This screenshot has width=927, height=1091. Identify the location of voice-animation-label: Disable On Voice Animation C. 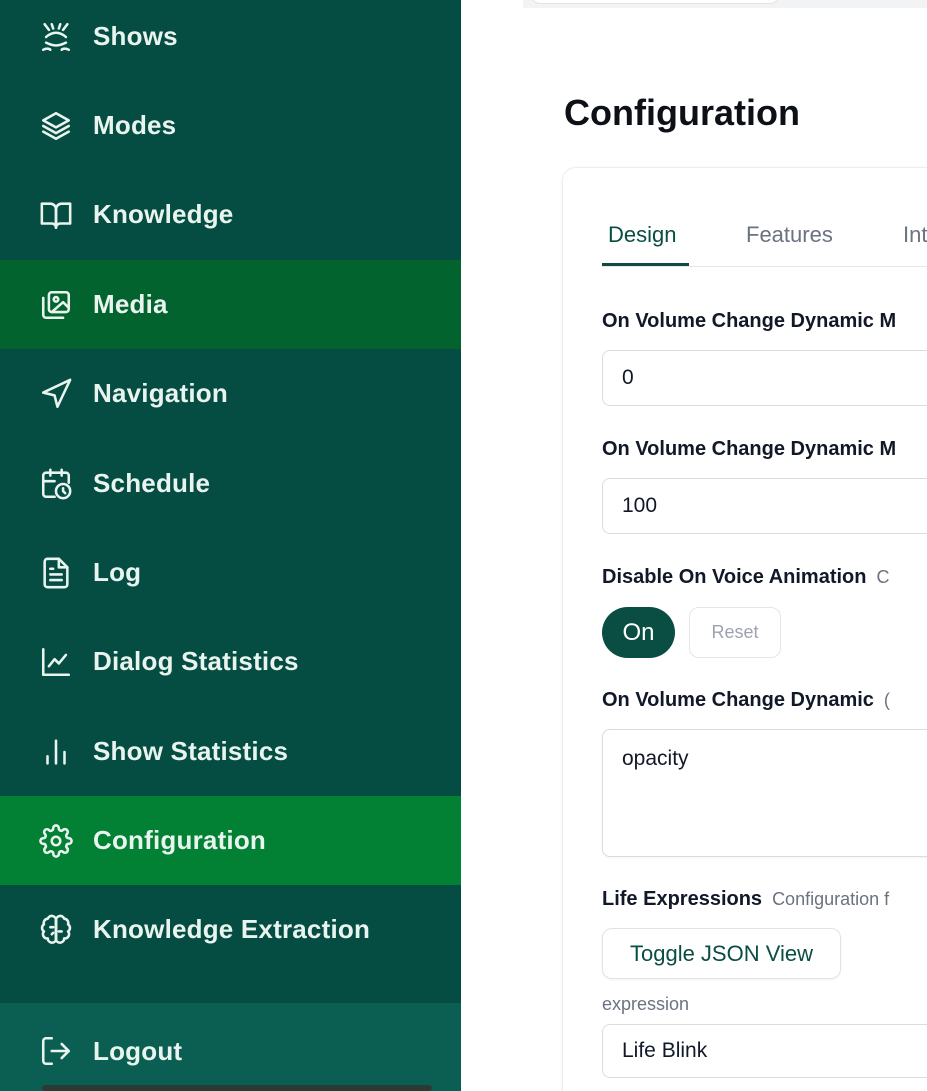
(746, 577).